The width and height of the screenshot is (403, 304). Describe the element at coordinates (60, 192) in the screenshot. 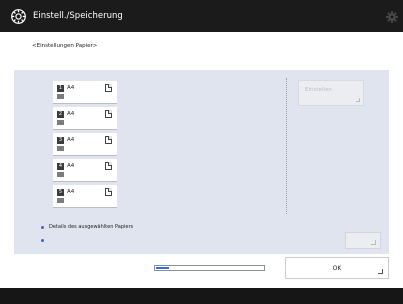

I see `source-number: 5` at that location.